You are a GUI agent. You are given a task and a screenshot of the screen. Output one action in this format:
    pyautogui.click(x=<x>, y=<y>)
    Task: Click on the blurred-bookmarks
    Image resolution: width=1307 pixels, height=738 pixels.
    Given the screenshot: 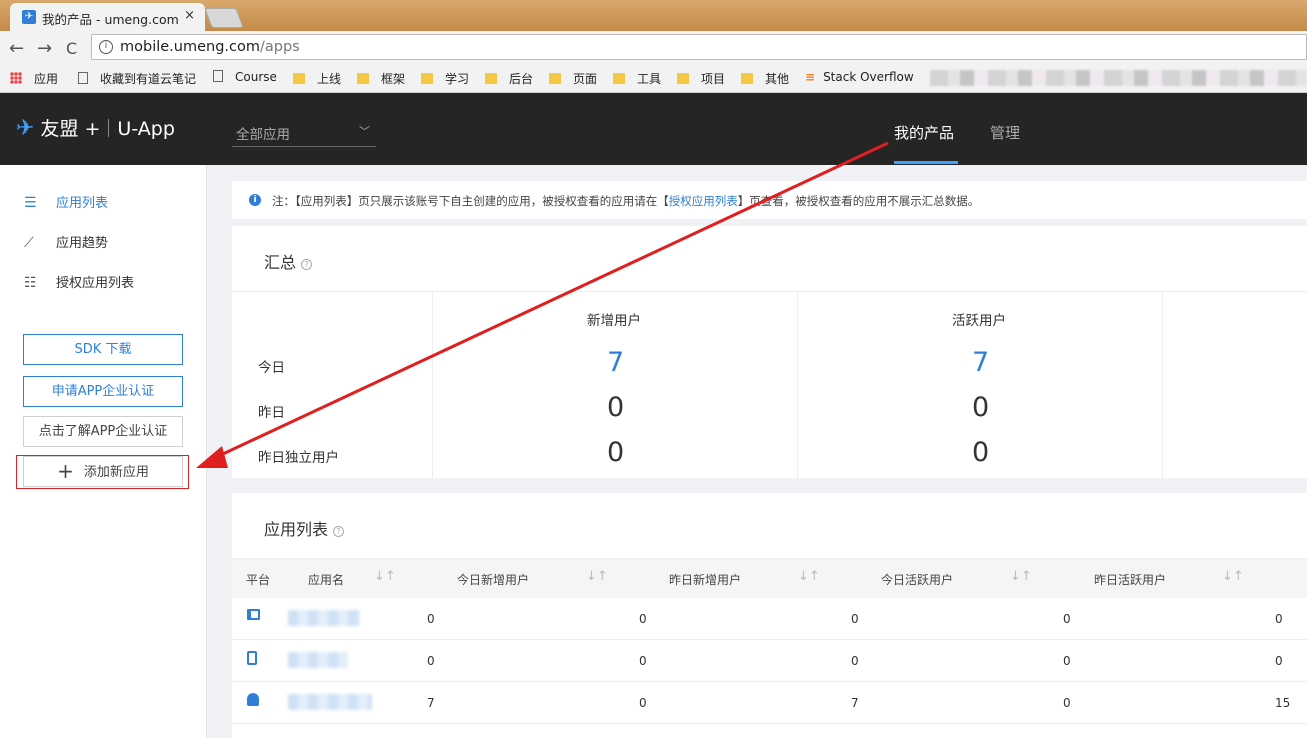 What is the action you would take?
    pyautogui.click(x=1118, y=78)
    